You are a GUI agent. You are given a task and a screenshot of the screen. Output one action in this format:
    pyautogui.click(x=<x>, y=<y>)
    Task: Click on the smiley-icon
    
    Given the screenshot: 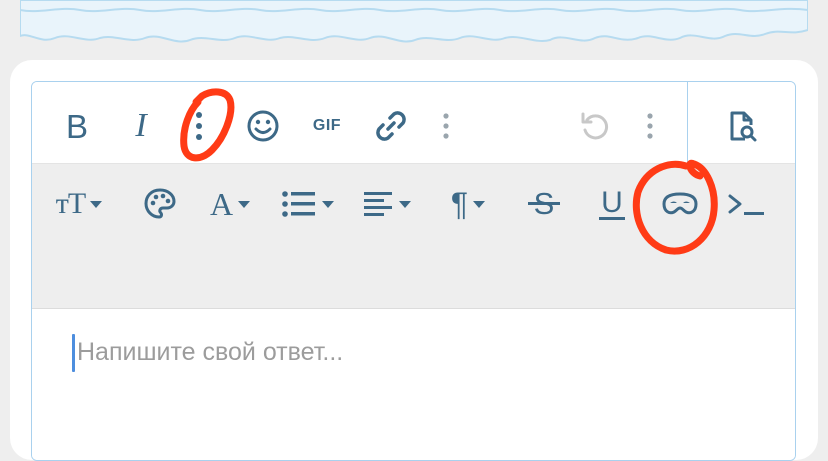 What is the action you would take?
    pyautogui.click(x=263, y=126)
    